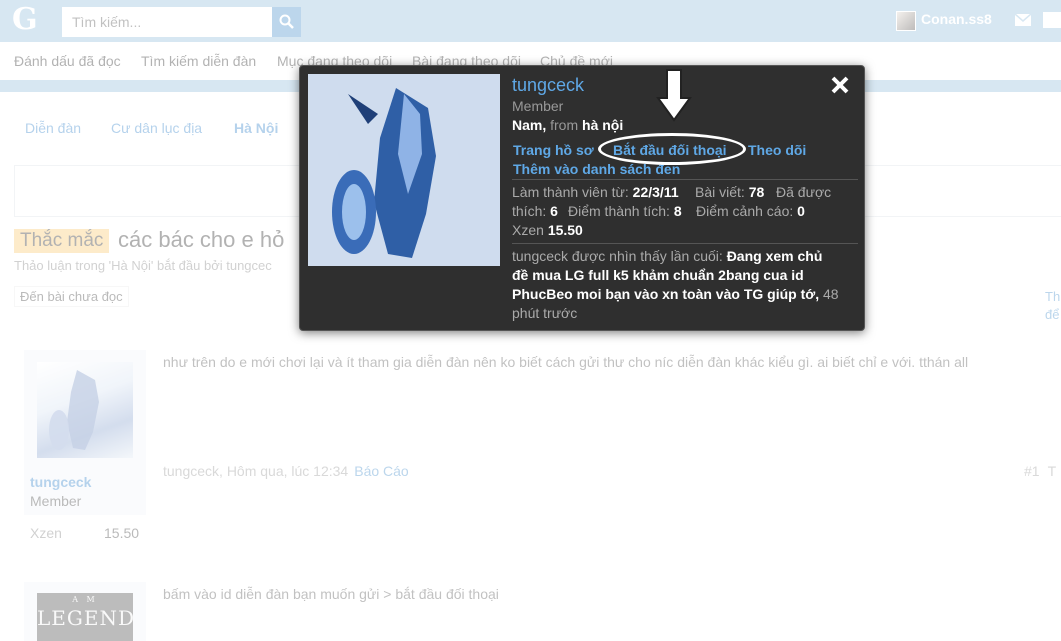  What do you see at coordinates (617, 256) in the screenshot?
I see `last-seen-label: tungceck được nhìn thấy lần cuối:` at bounding box center [617, 256].